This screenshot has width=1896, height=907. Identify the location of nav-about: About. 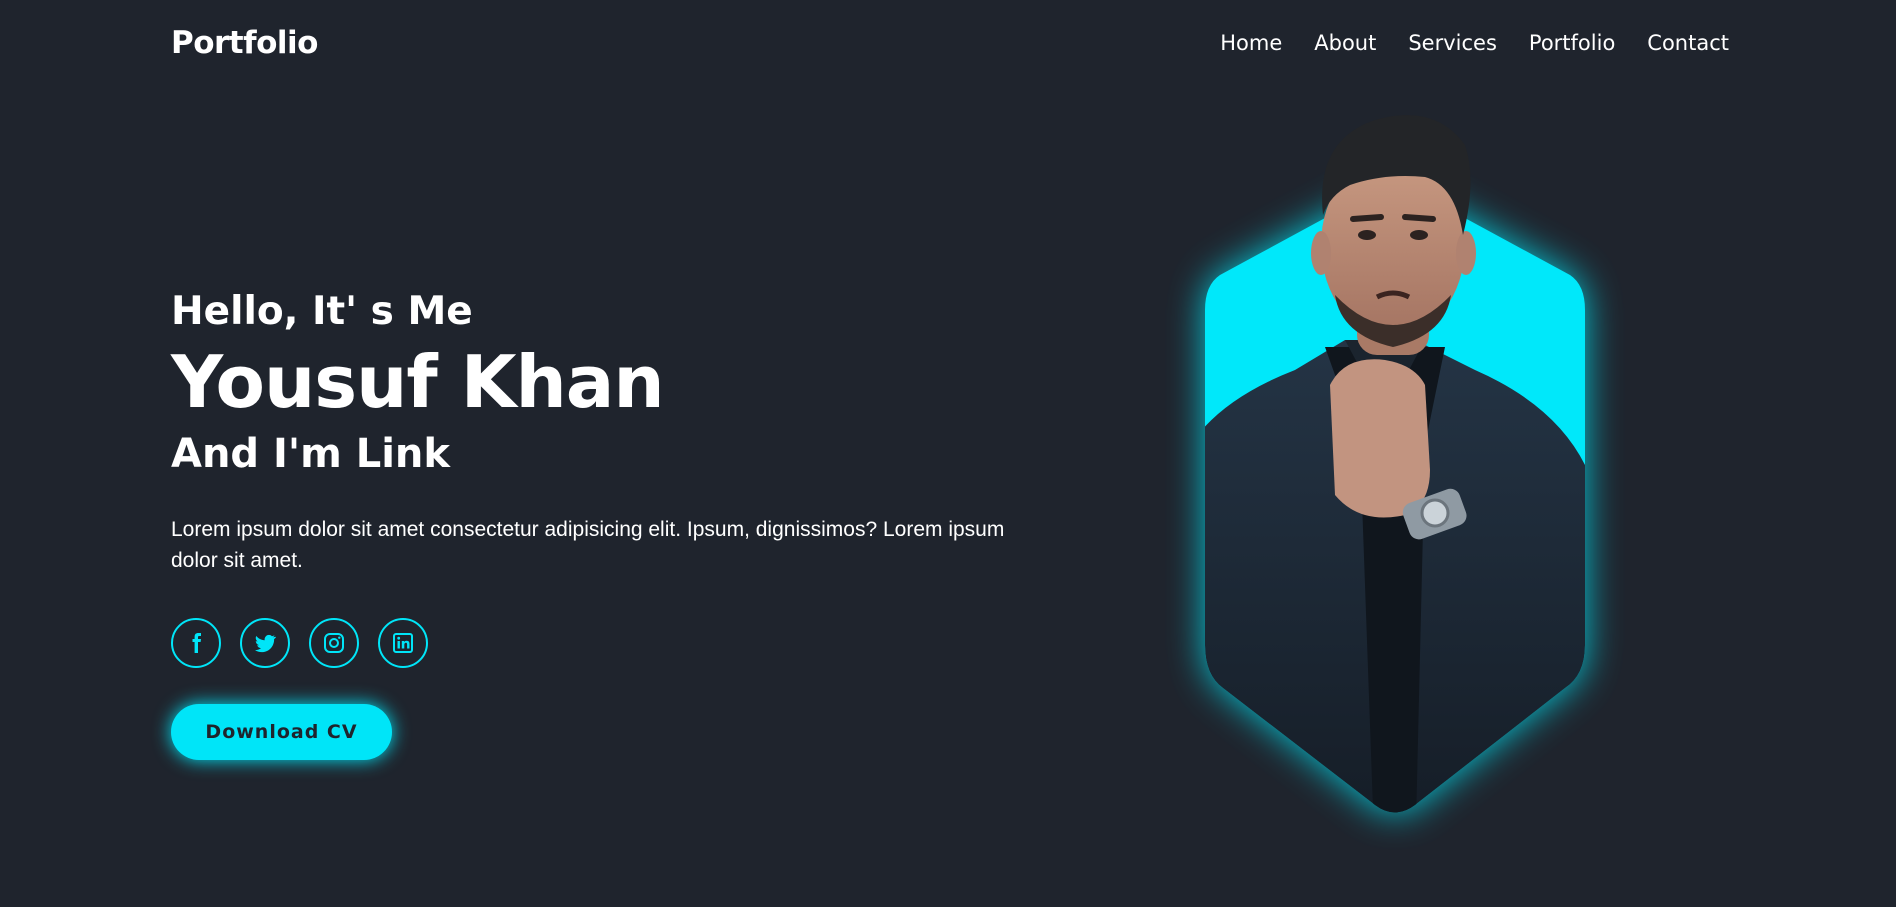
(1345, 43).